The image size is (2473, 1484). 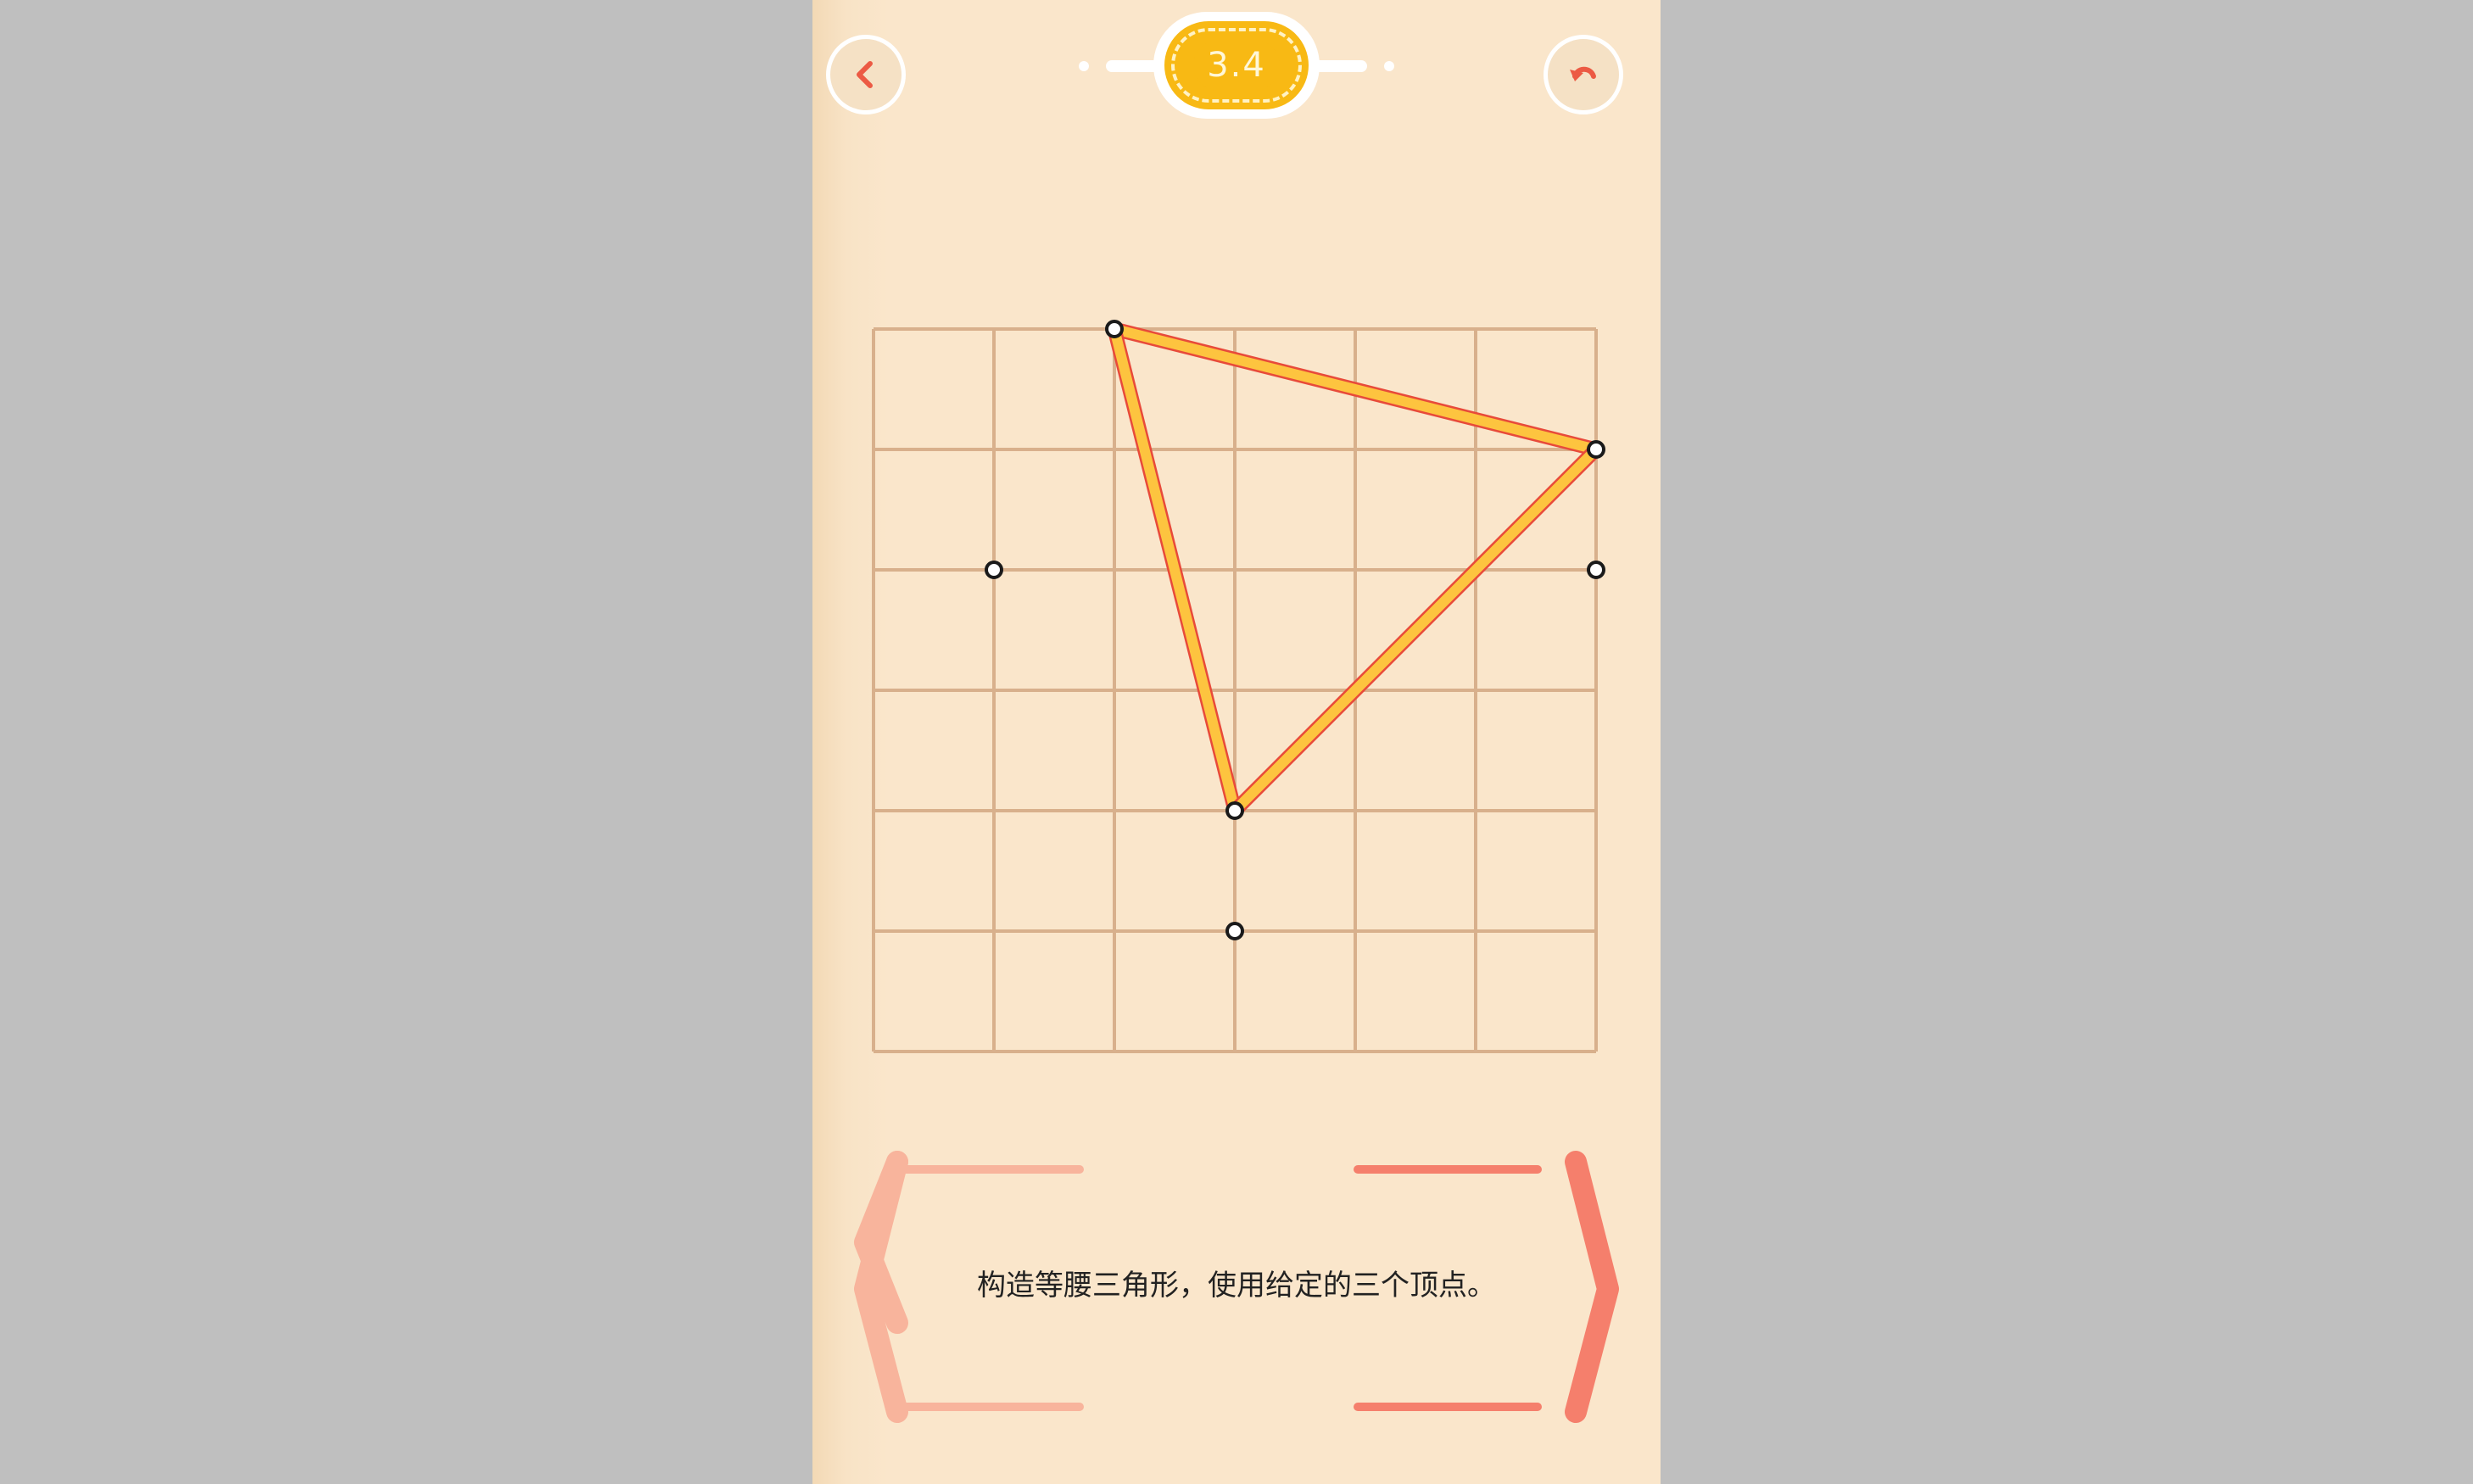 What do you see at coordinates (1236, 66) in the screenshot?
I see `level-number: 3.4` at bounding box center [1236, 66].